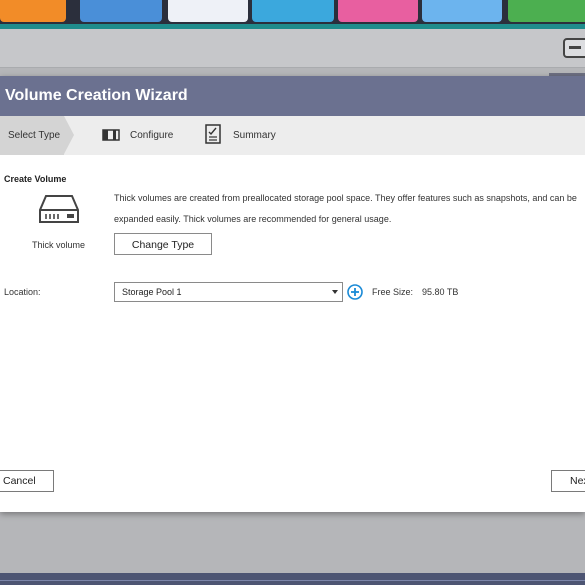 The width and height of the screenshot is (585, 585). Describe the element at coordinates (121, 11) in the screenshot. I see `app-tile-blue` at that location.